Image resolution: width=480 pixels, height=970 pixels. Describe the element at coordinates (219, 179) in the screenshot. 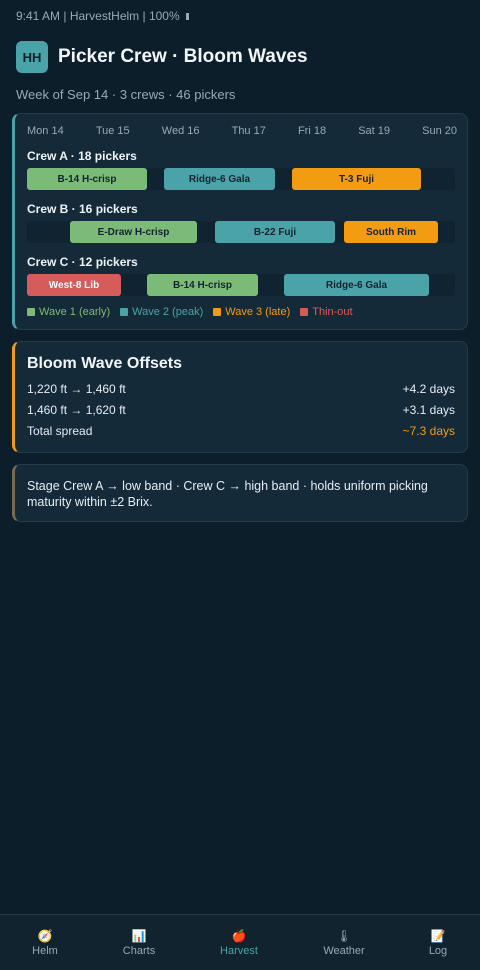

I see `crew-a-block: Ridge-6 Gala` at that location.